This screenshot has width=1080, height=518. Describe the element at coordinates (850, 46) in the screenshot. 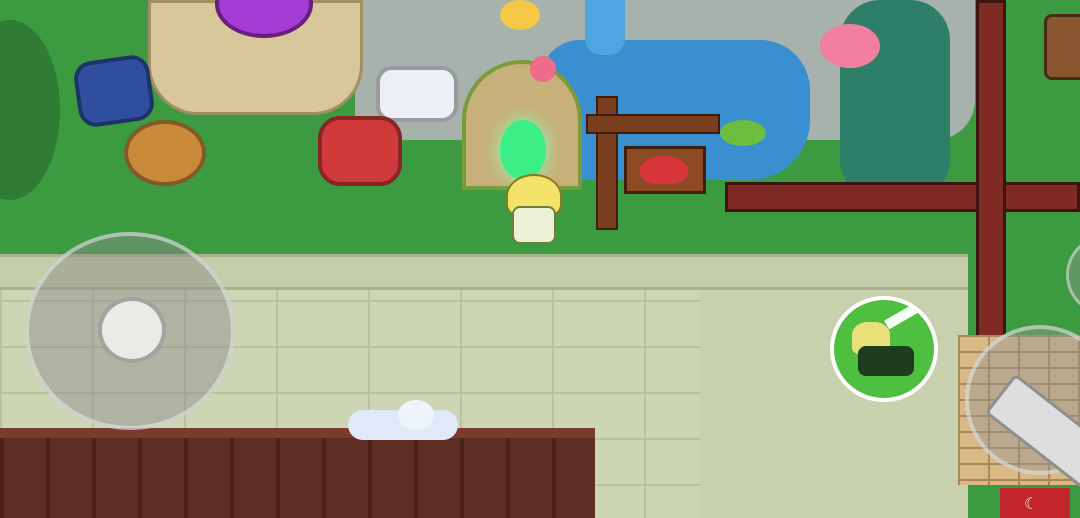

I see `pink-flower` at that location.